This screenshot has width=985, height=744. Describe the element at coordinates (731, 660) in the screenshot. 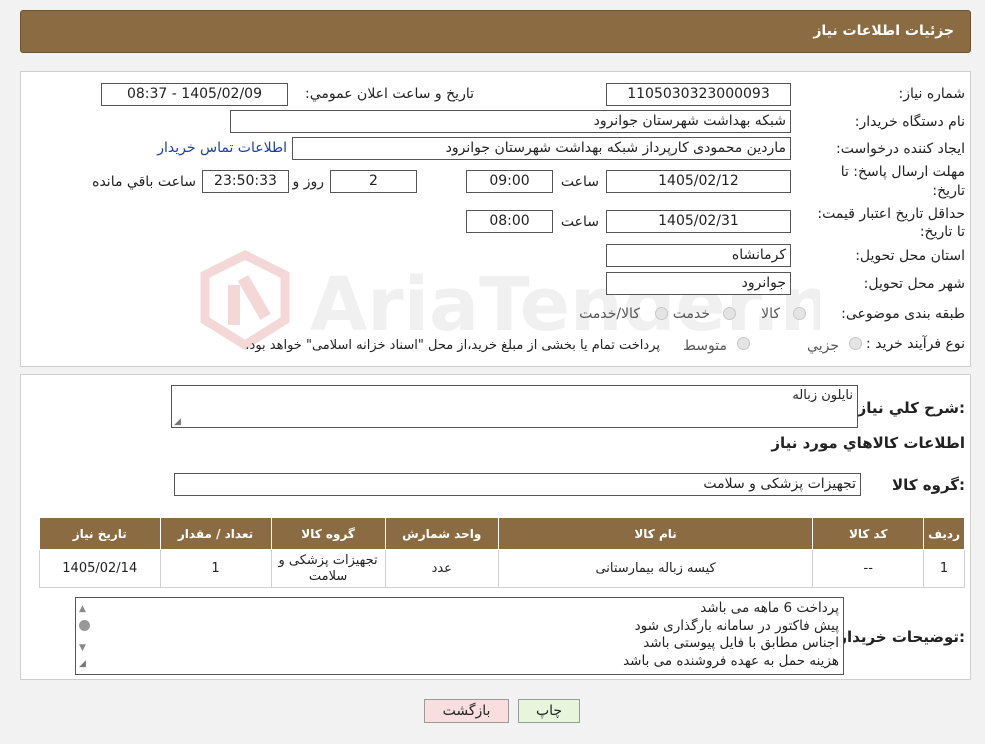

I see `buyer-note-line: هزینه حمل به عهده فروشنده می باشد` at that location.